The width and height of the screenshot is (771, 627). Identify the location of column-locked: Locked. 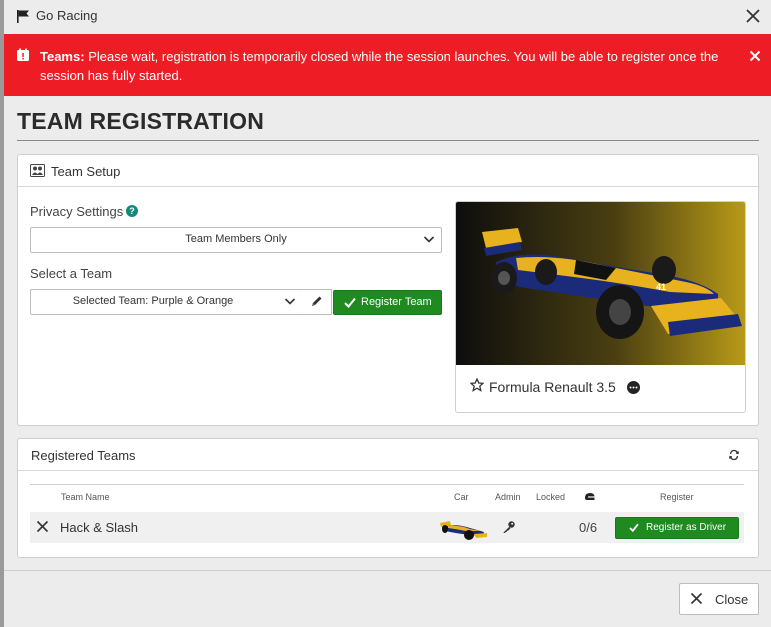
(551, 497).